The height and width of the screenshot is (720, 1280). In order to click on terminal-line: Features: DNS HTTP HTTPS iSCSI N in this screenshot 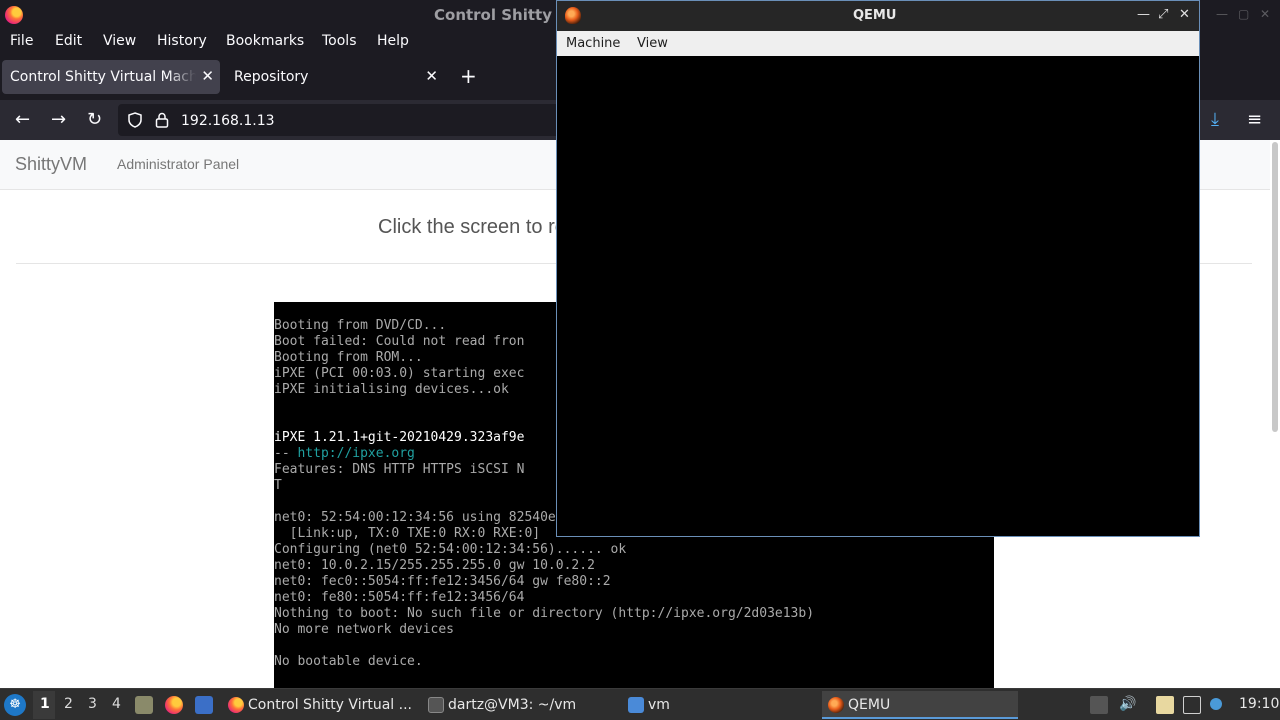, I will do `click(399, 470)`.